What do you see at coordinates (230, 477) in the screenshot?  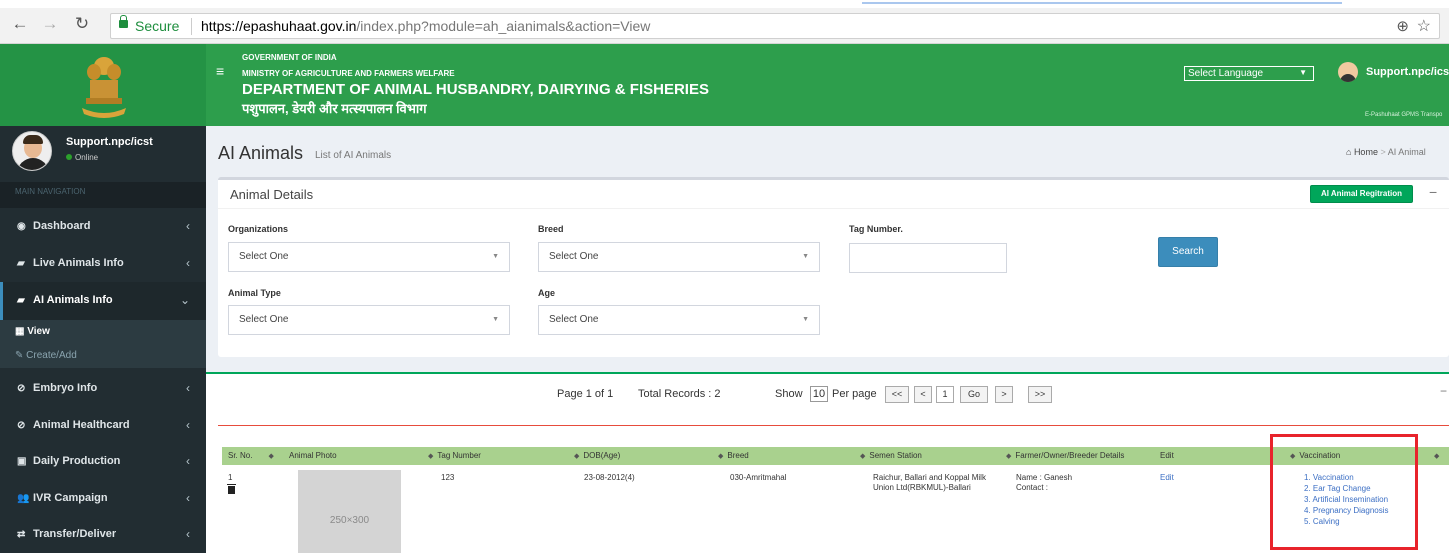 I see `cell-sr: 1` at bounding box center [230, 477].